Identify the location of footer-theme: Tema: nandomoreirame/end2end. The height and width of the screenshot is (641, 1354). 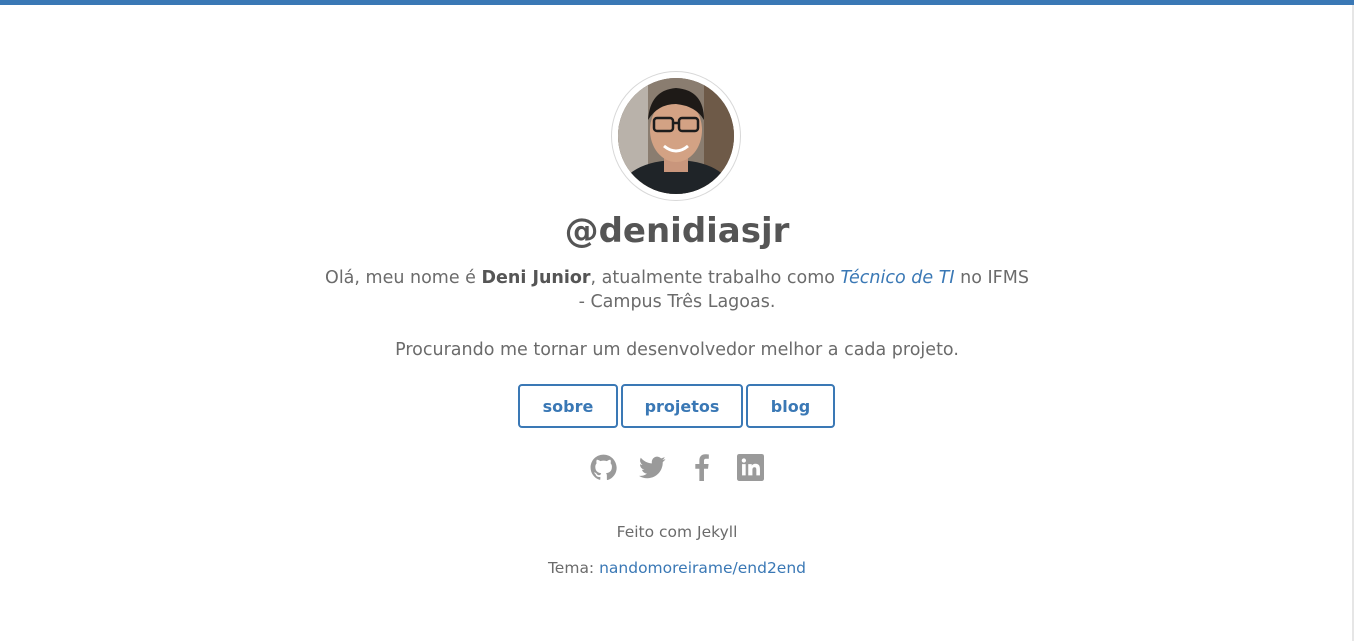
(677, 568).